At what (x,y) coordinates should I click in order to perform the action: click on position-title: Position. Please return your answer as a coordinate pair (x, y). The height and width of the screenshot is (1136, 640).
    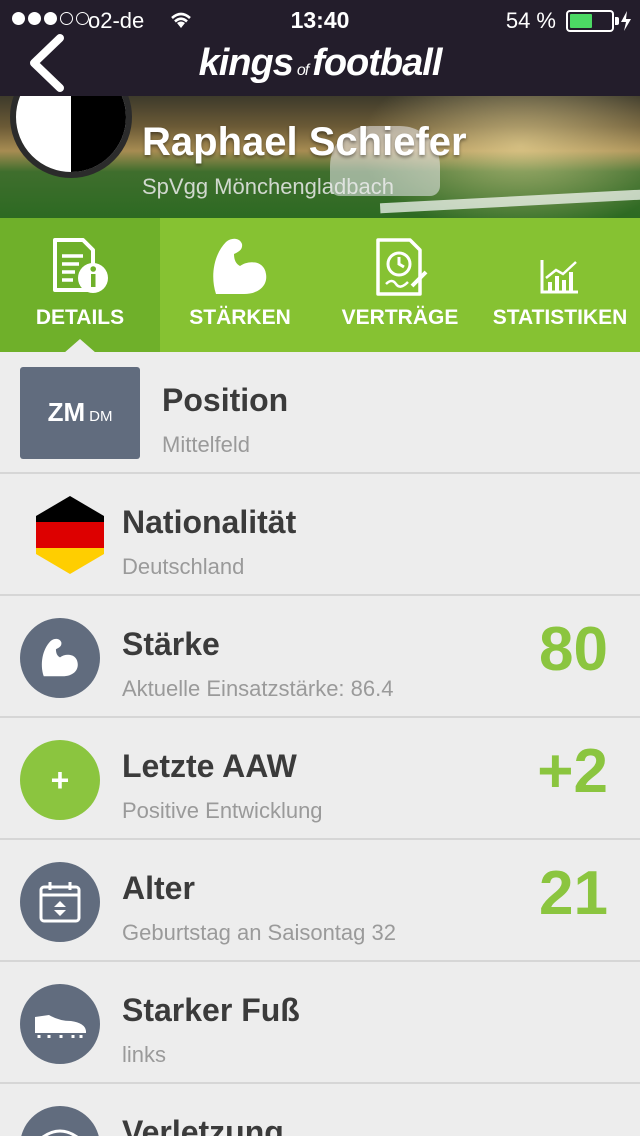
    Looking at the image, I should click on (225, 400).